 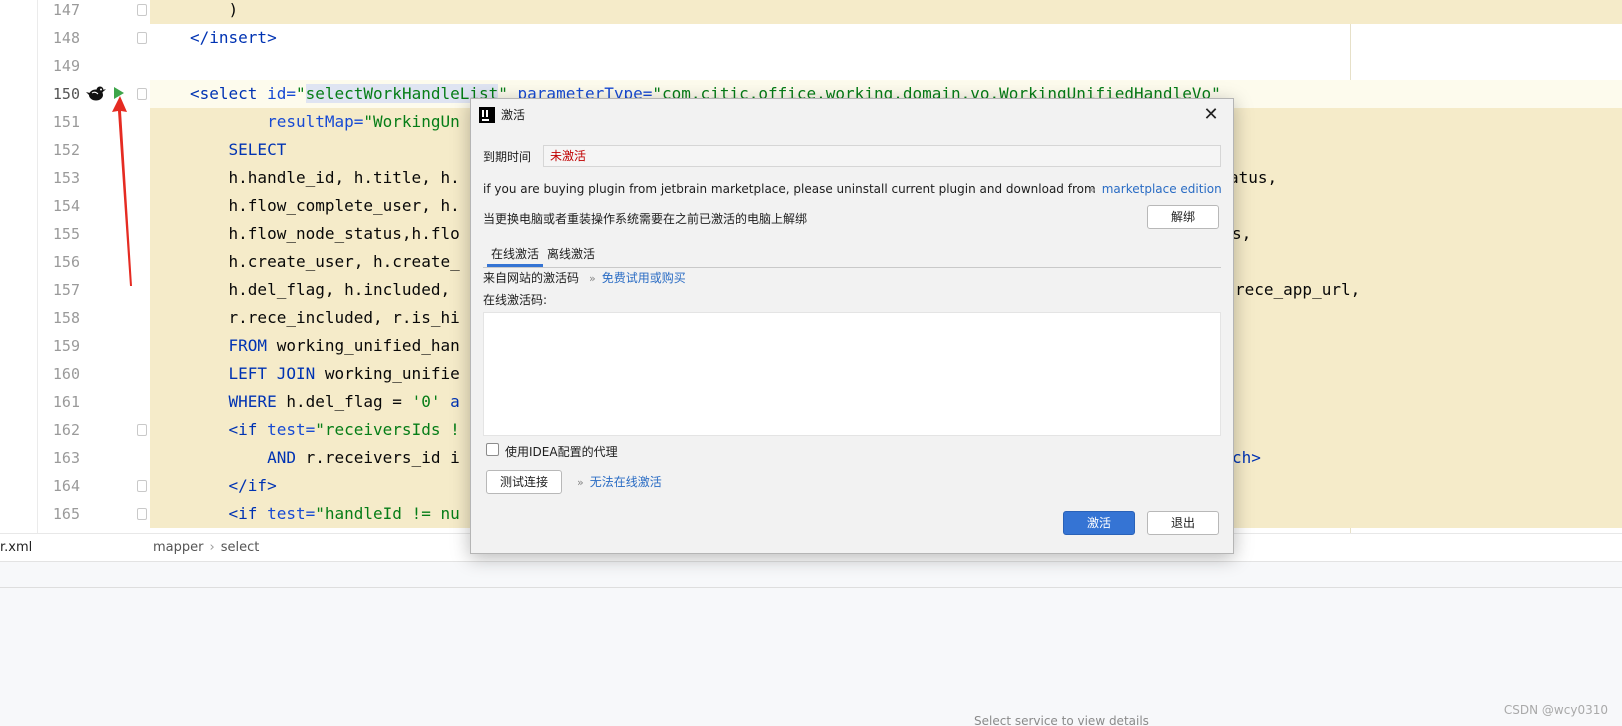 I want to click on line-number: 165, so click(x=66, y=514).